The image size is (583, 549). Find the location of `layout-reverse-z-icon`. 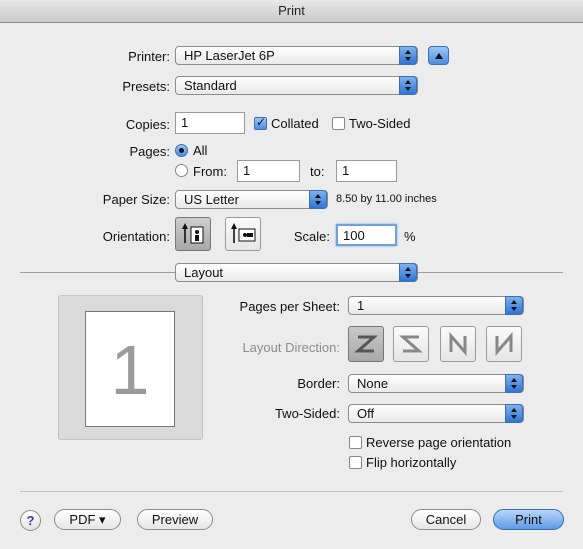

layout-reverse-z-icon is located at coordinates (411, 344).